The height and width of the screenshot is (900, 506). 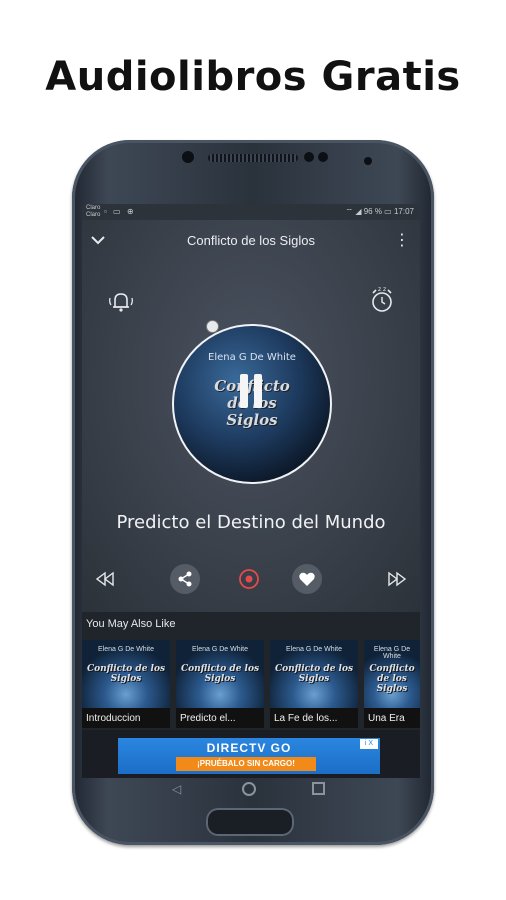 I want to click on signal-icon: ◢, so click(x=358, y=211).